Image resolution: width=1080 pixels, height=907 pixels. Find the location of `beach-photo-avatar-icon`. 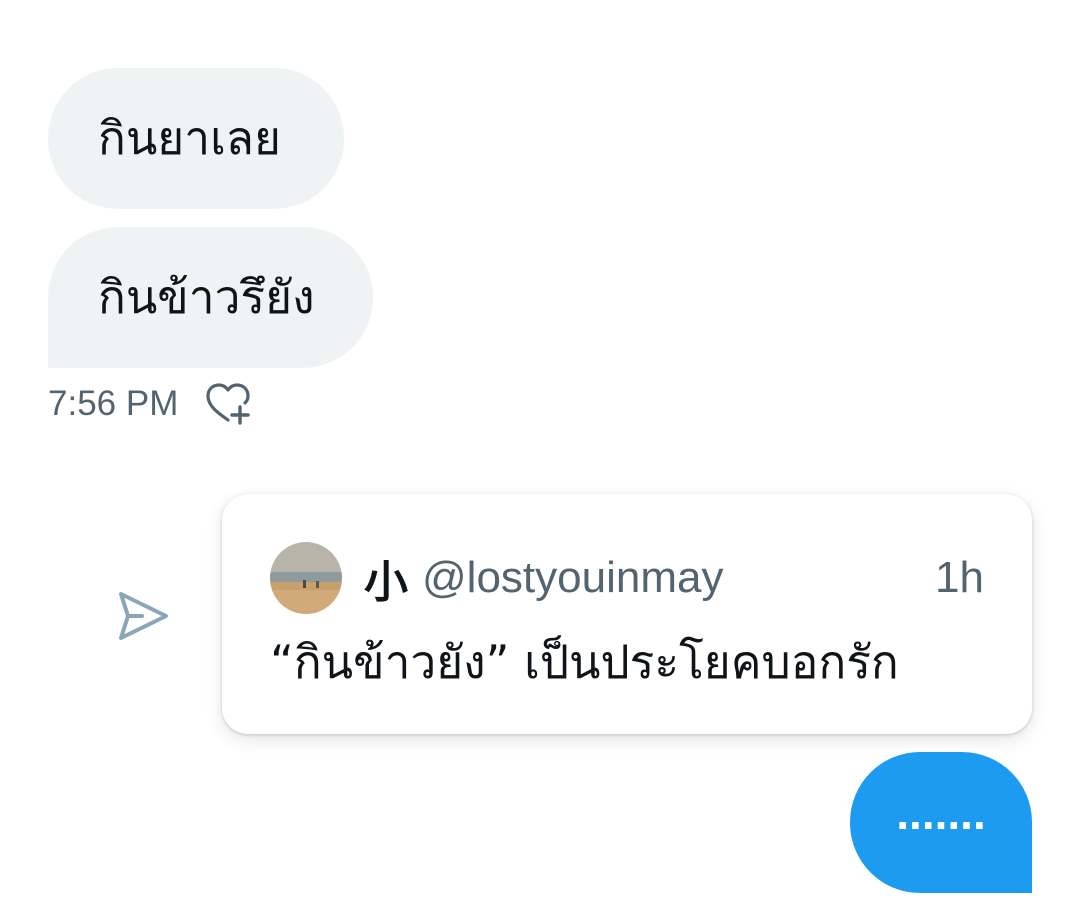

beach-photo-avatar-icon is located at coordinates (306, 578).